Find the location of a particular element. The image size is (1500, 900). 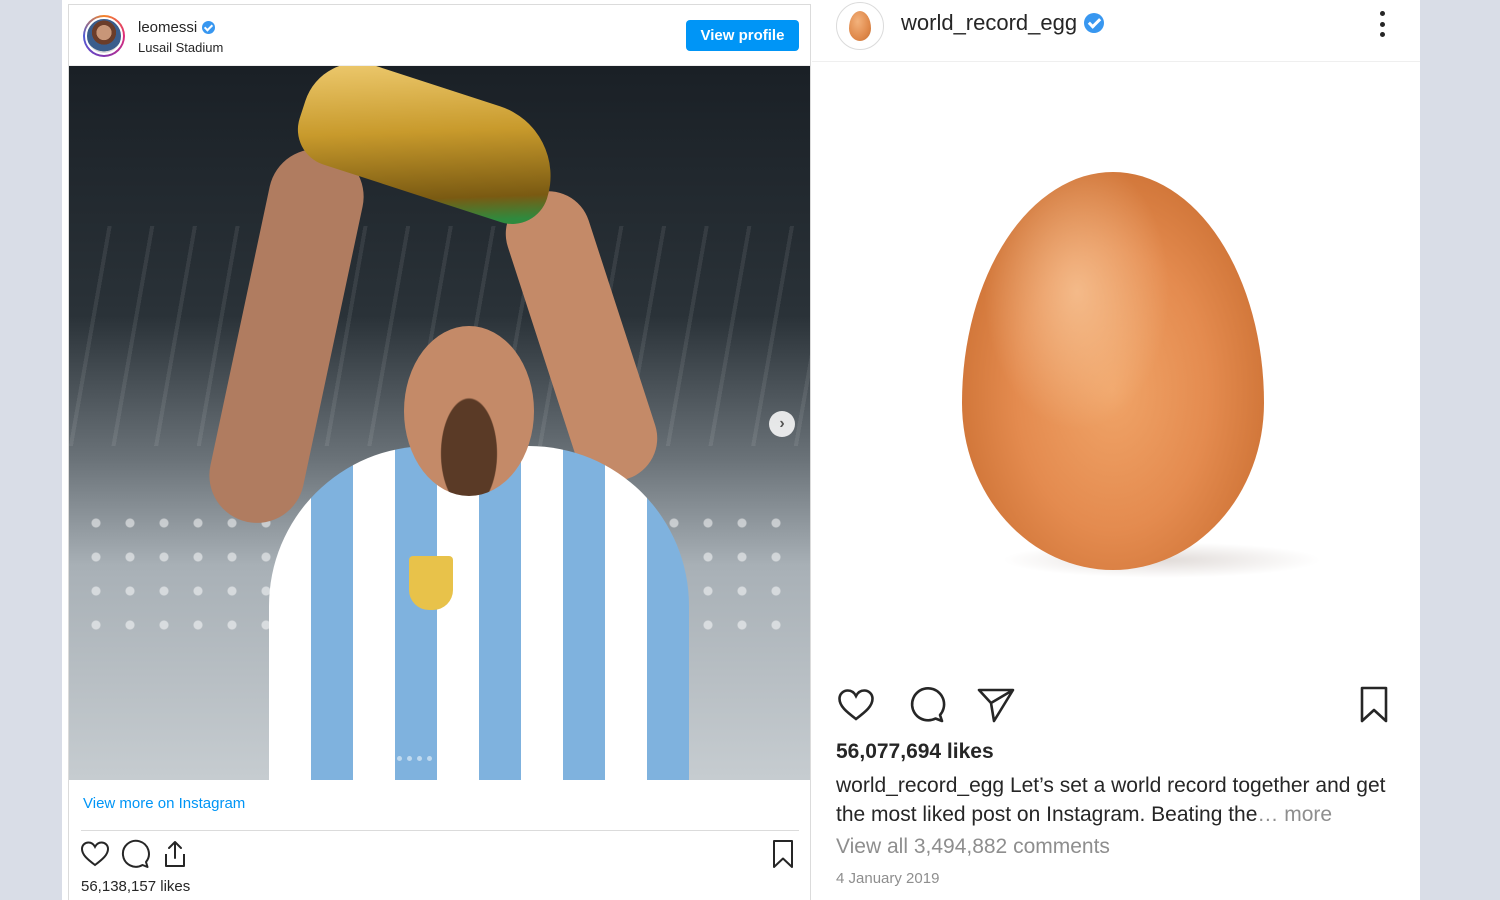

photo-crest is located at coordinates (431, 583).